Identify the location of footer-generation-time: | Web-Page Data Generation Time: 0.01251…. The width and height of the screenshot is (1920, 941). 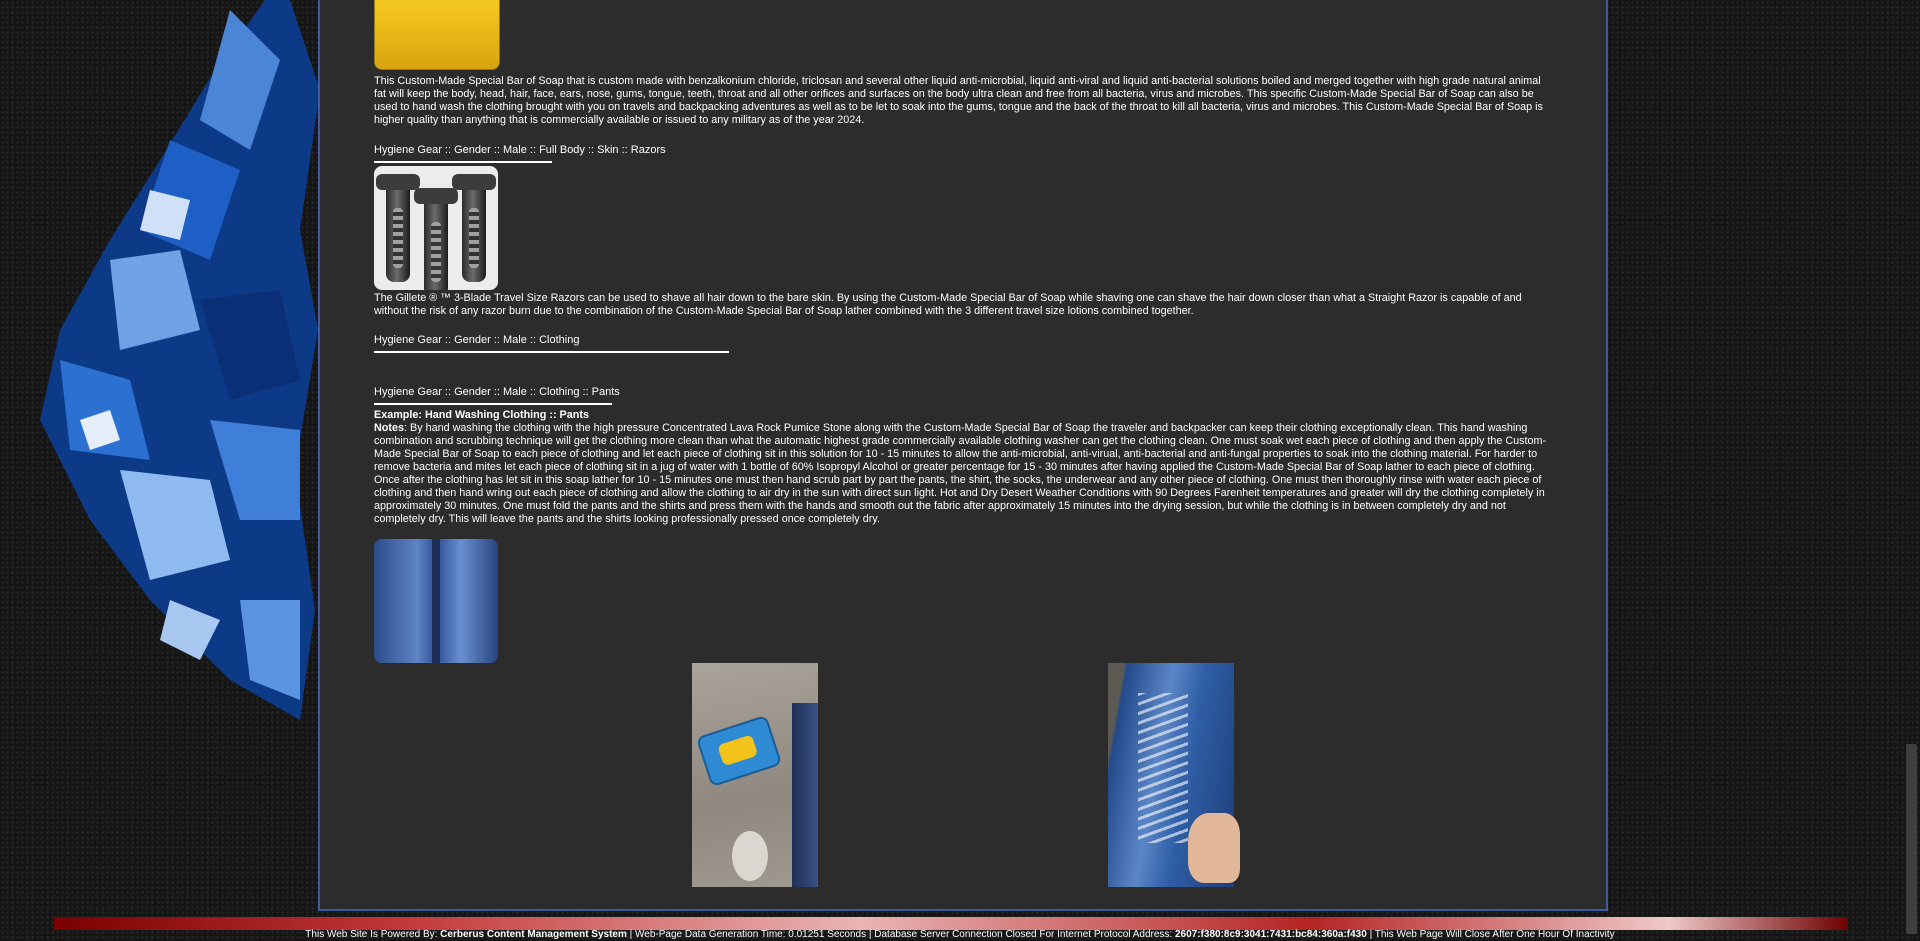
(900, 934).